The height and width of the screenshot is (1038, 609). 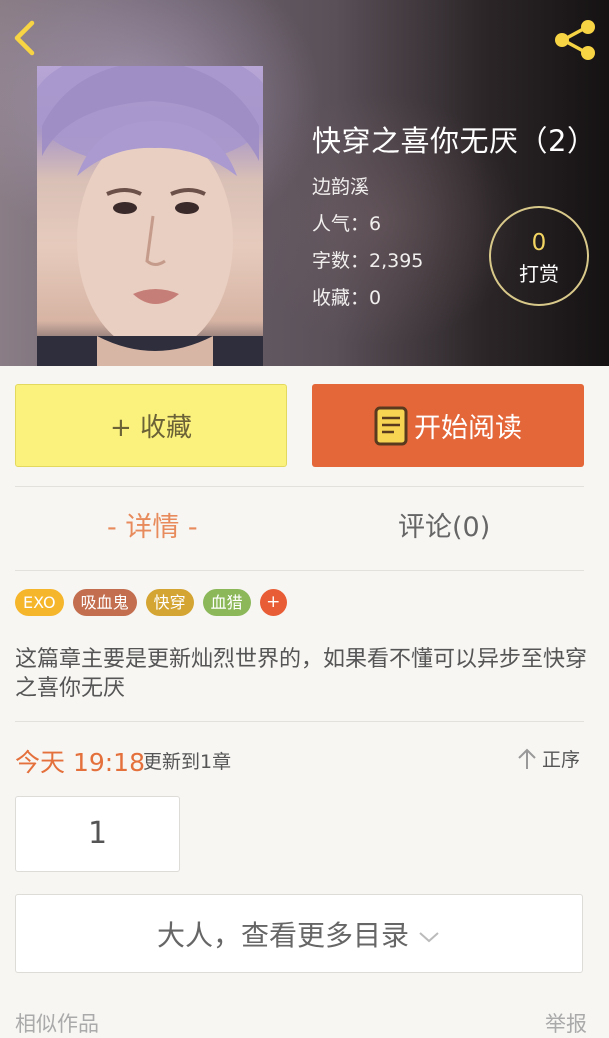 What do you see at coordinates (80, 762) in the screenshot?
I see `update-time: 今天 19:18` at bounding box center [80, 762].